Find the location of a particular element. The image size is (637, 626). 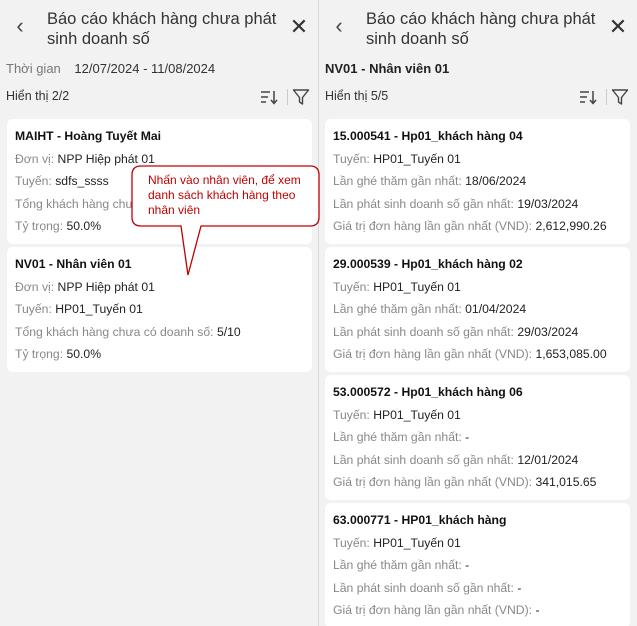

last-order-value: 341,015.65 is located at coordinates (566, 482).